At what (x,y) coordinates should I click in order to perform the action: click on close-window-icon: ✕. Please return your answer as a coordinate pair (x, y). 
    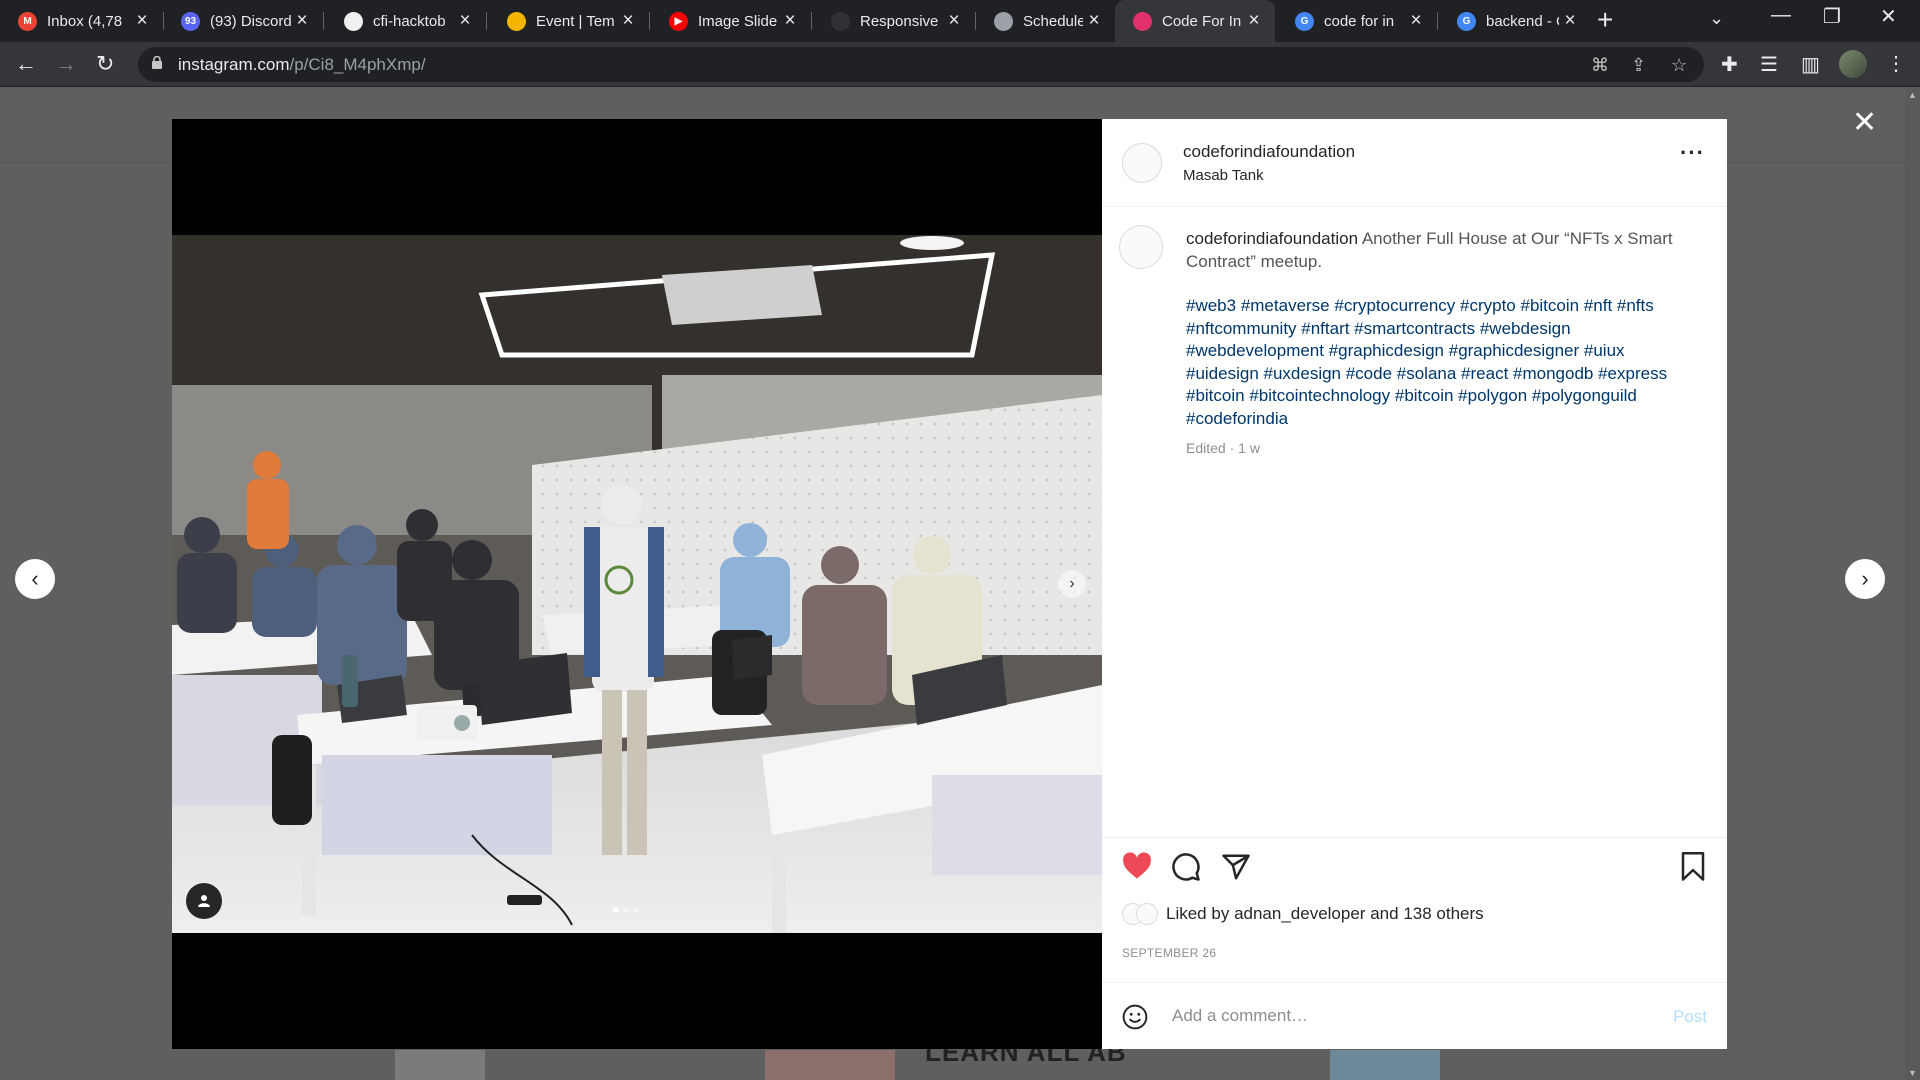
    Looking at the image, I should click on (1888, 16).